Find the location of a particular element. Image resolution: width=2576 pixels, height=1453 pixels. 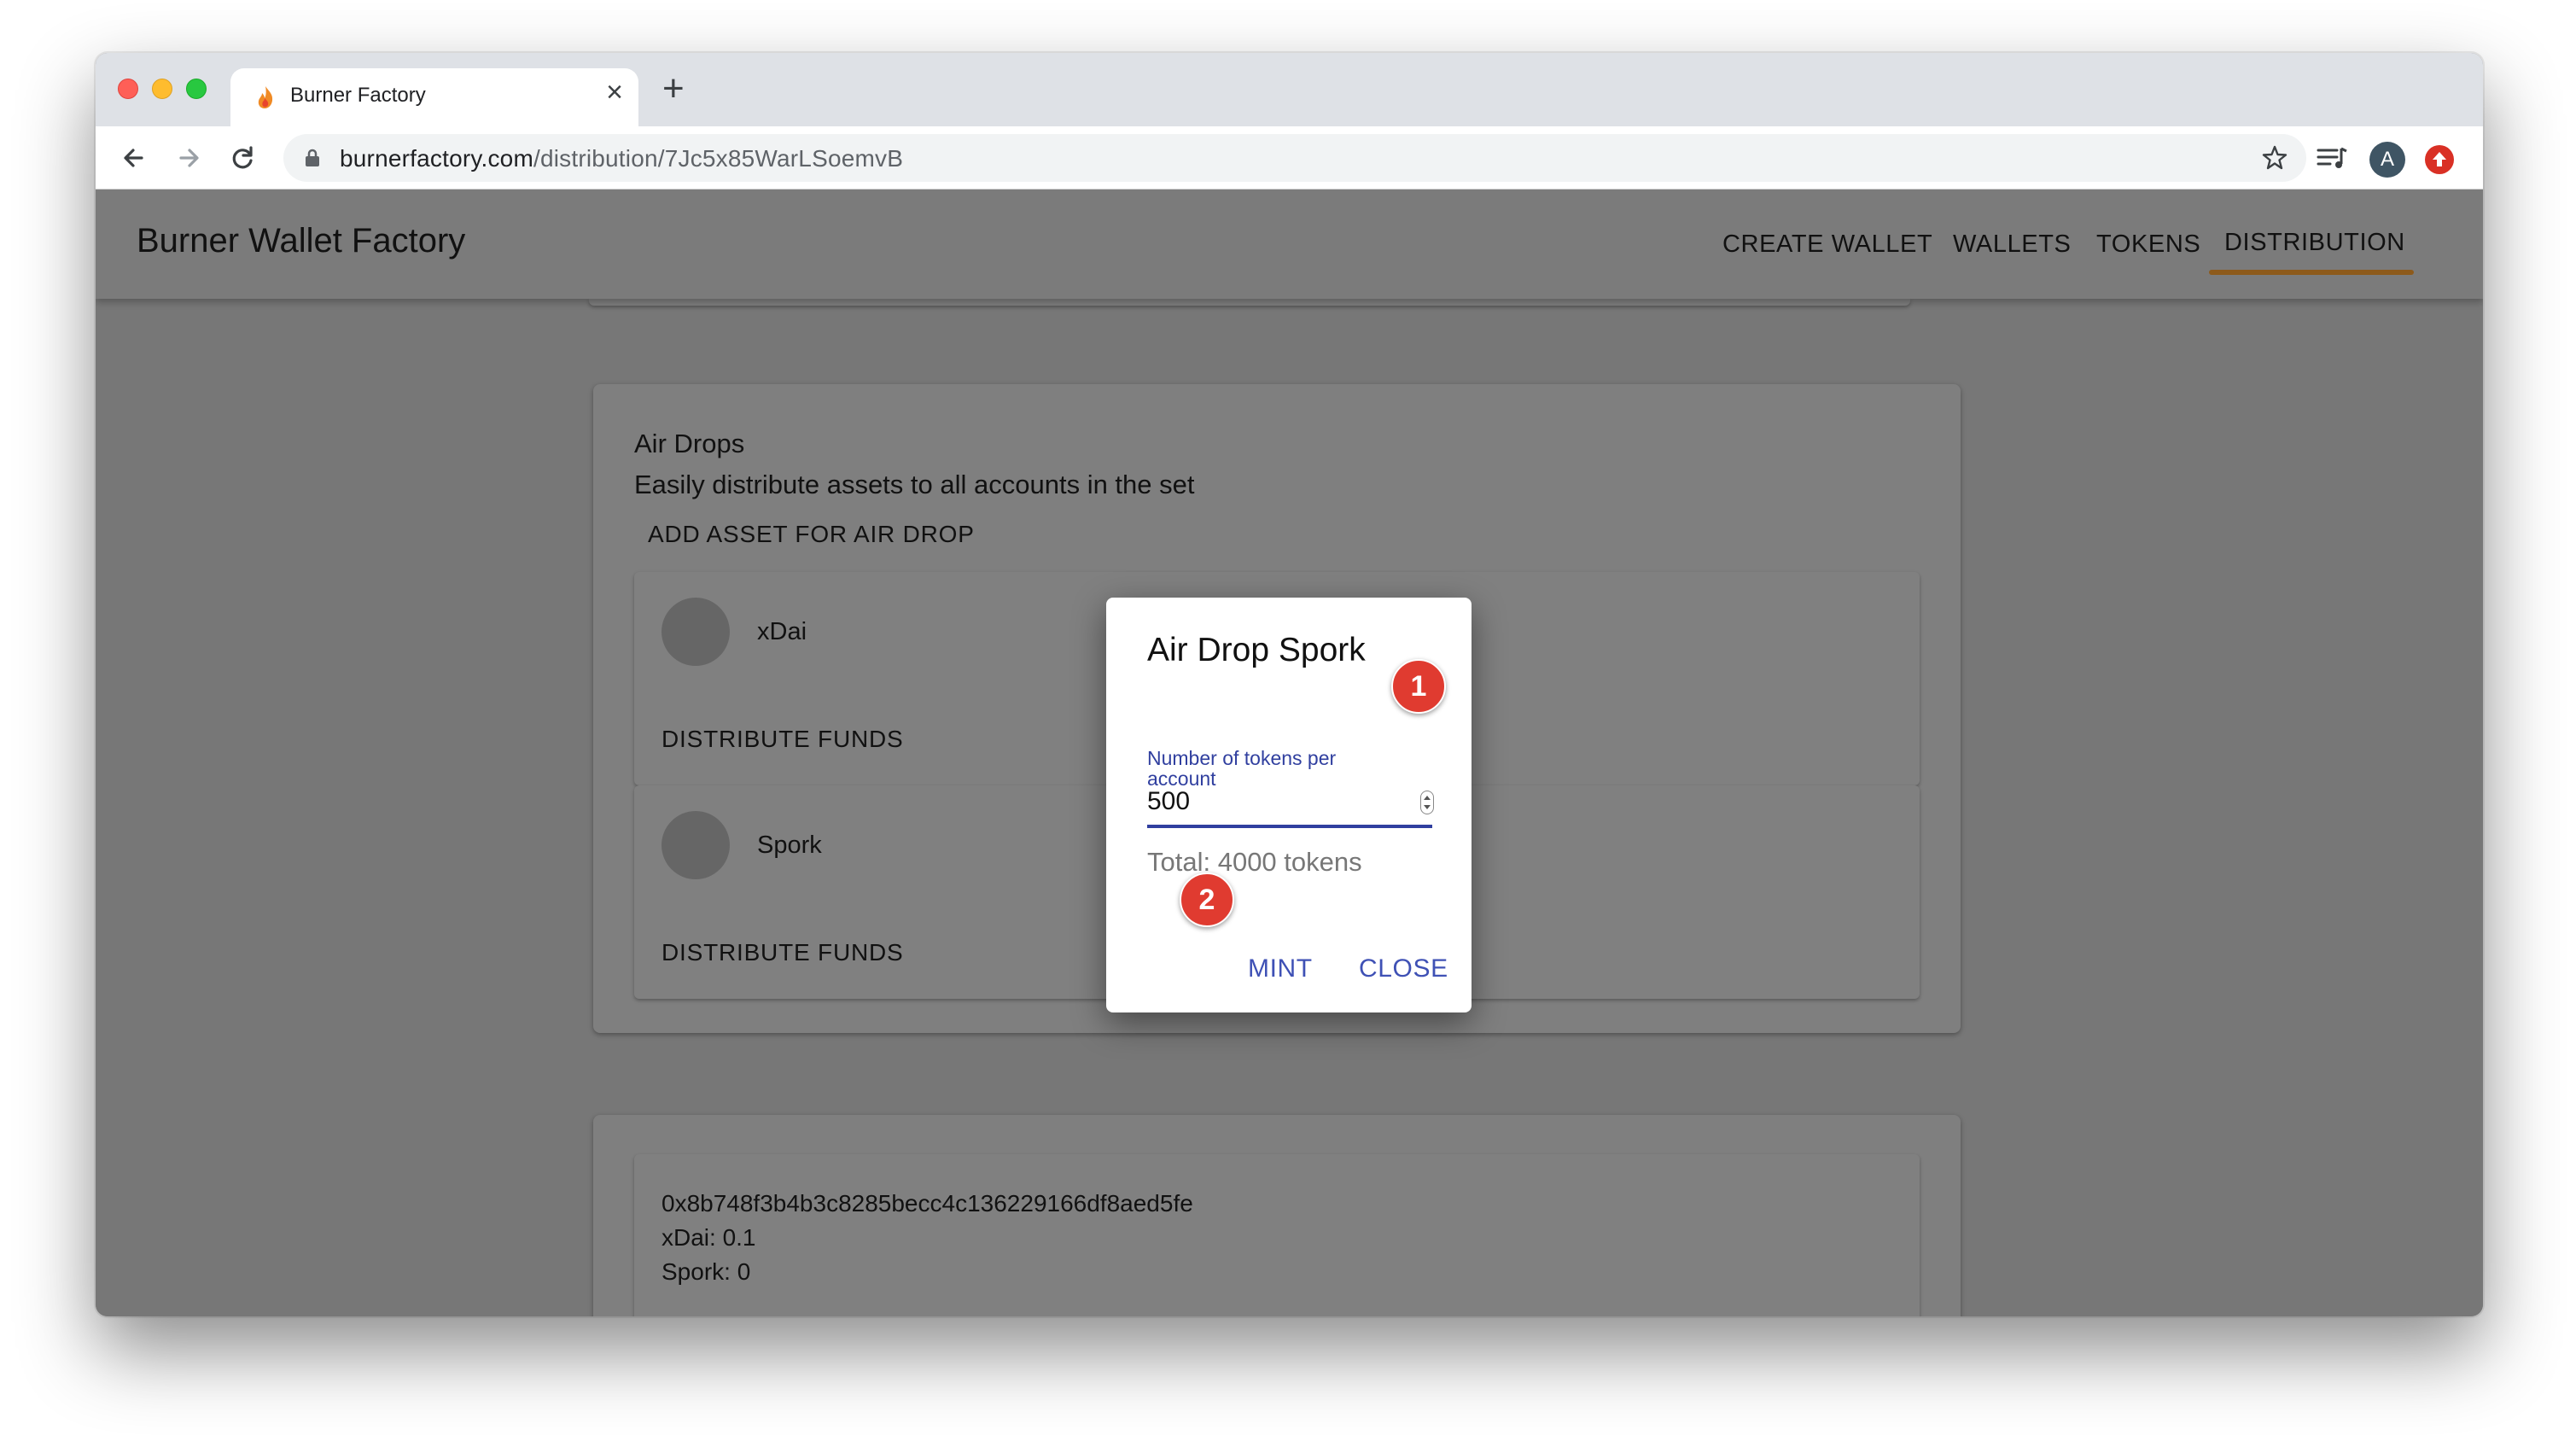

new-tab-button: + is located at coordinates (673, 89).